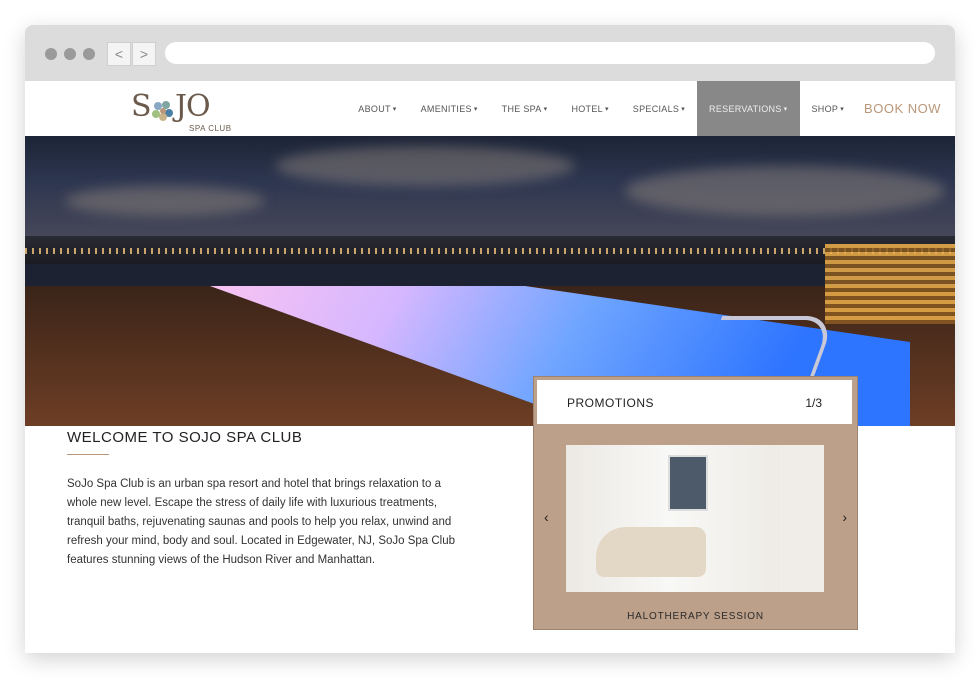  I want to click on menu-label: THE SPA, so click(521, 108).